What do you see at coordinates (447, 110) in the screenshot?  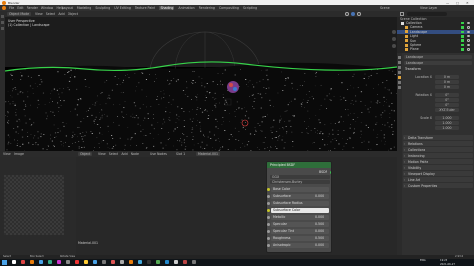 I see `rotation-mode-dropdown: XYZ Euler` at bounding box center [447, 110].